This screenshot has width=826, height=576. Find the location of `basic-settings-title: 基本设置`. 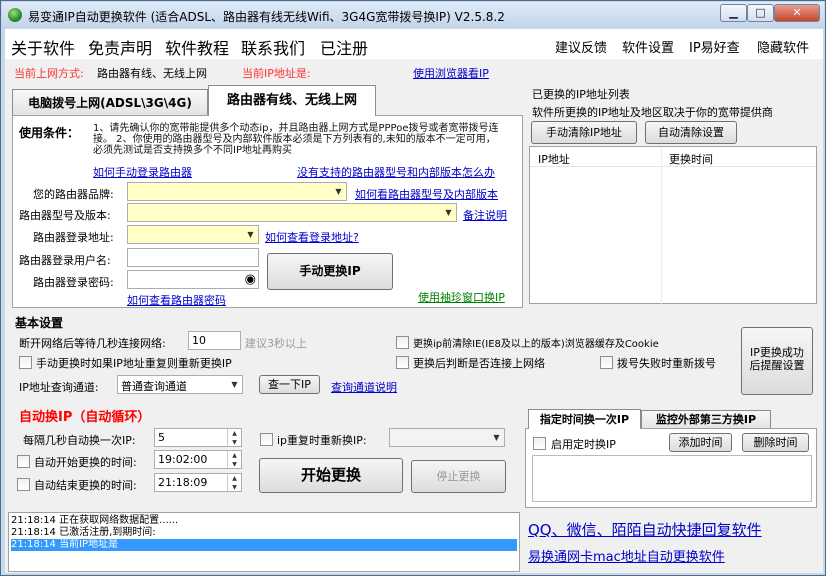

basic-settings-title: 基本设置 is located at coordinates (39, 323).